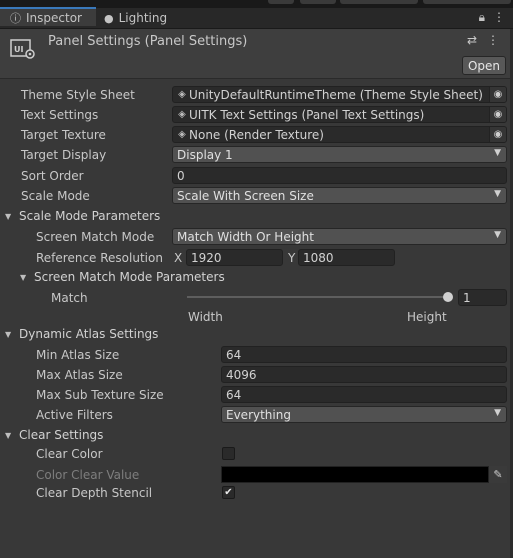  I want to click on match-label: Match, so click(69, 298).